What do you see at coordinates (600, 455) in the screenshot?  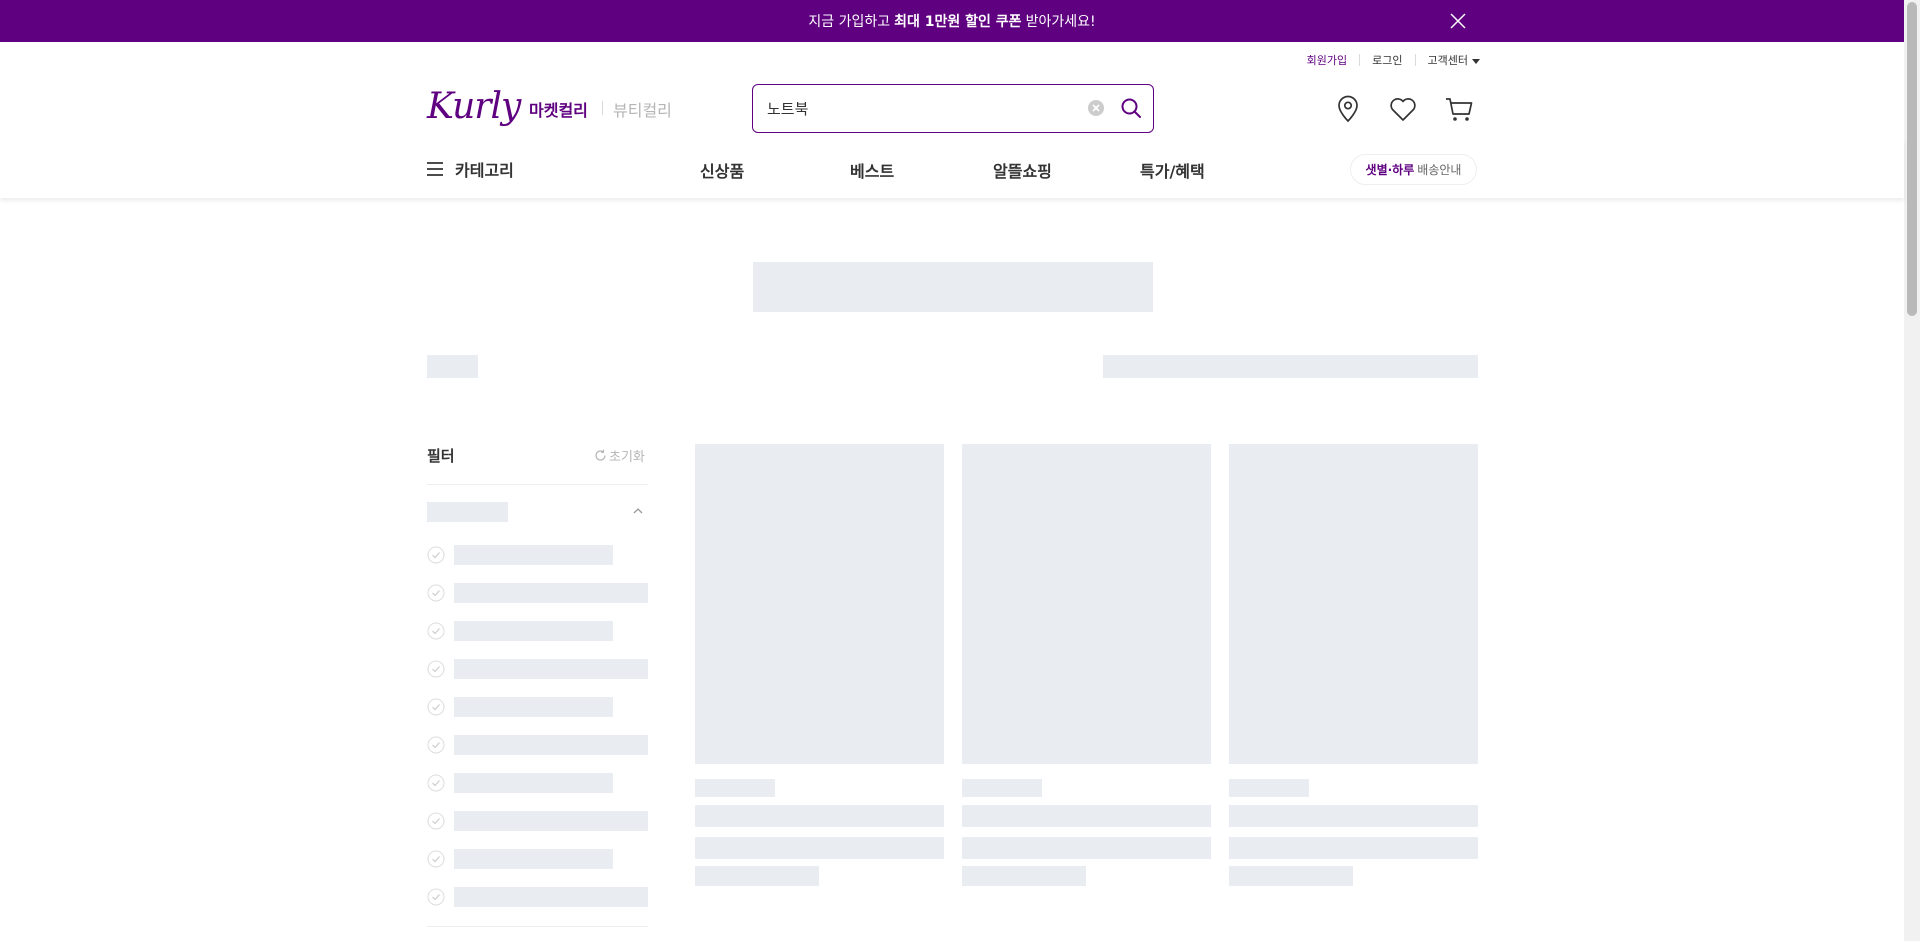 I see `refresh-icon` at bounding box center [600, 455].